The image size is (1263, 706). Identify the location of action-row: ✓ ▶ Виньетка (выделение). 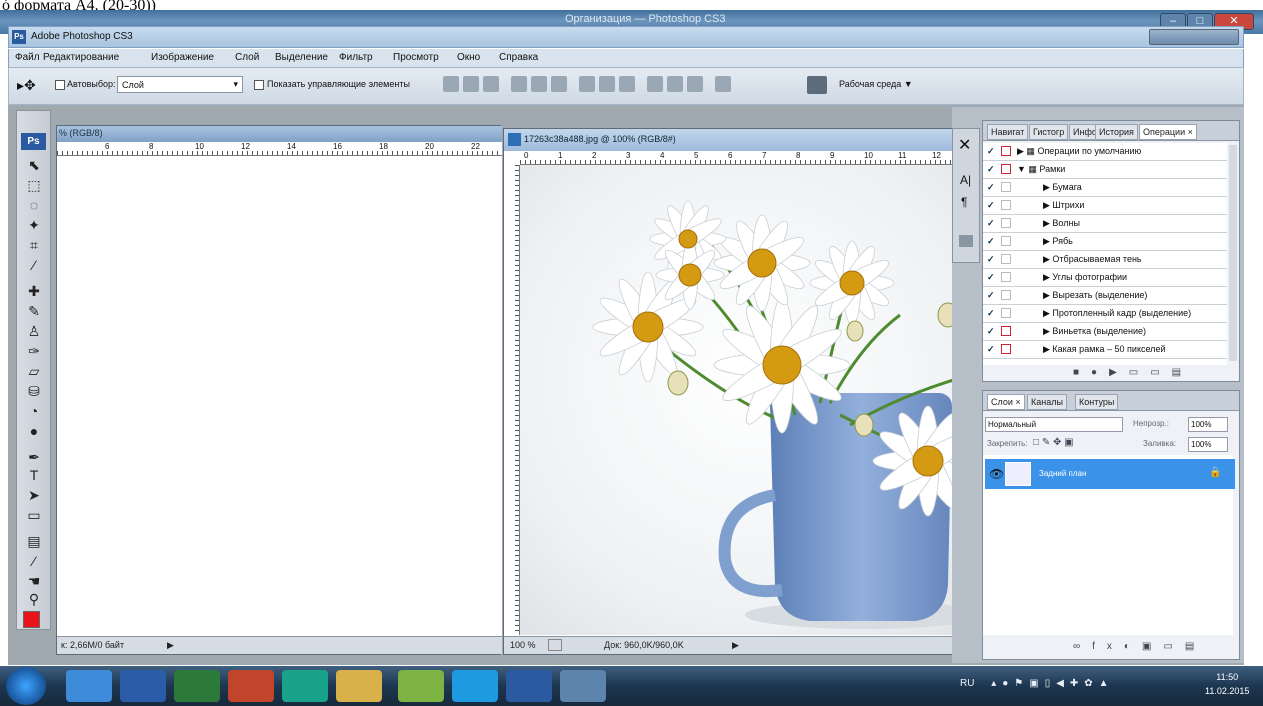
(1105, 332).